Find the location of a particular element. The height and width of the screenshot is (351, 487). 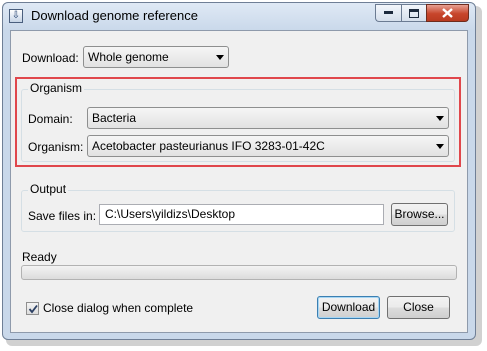

download-button: Download is located at coordinates (348, 307).